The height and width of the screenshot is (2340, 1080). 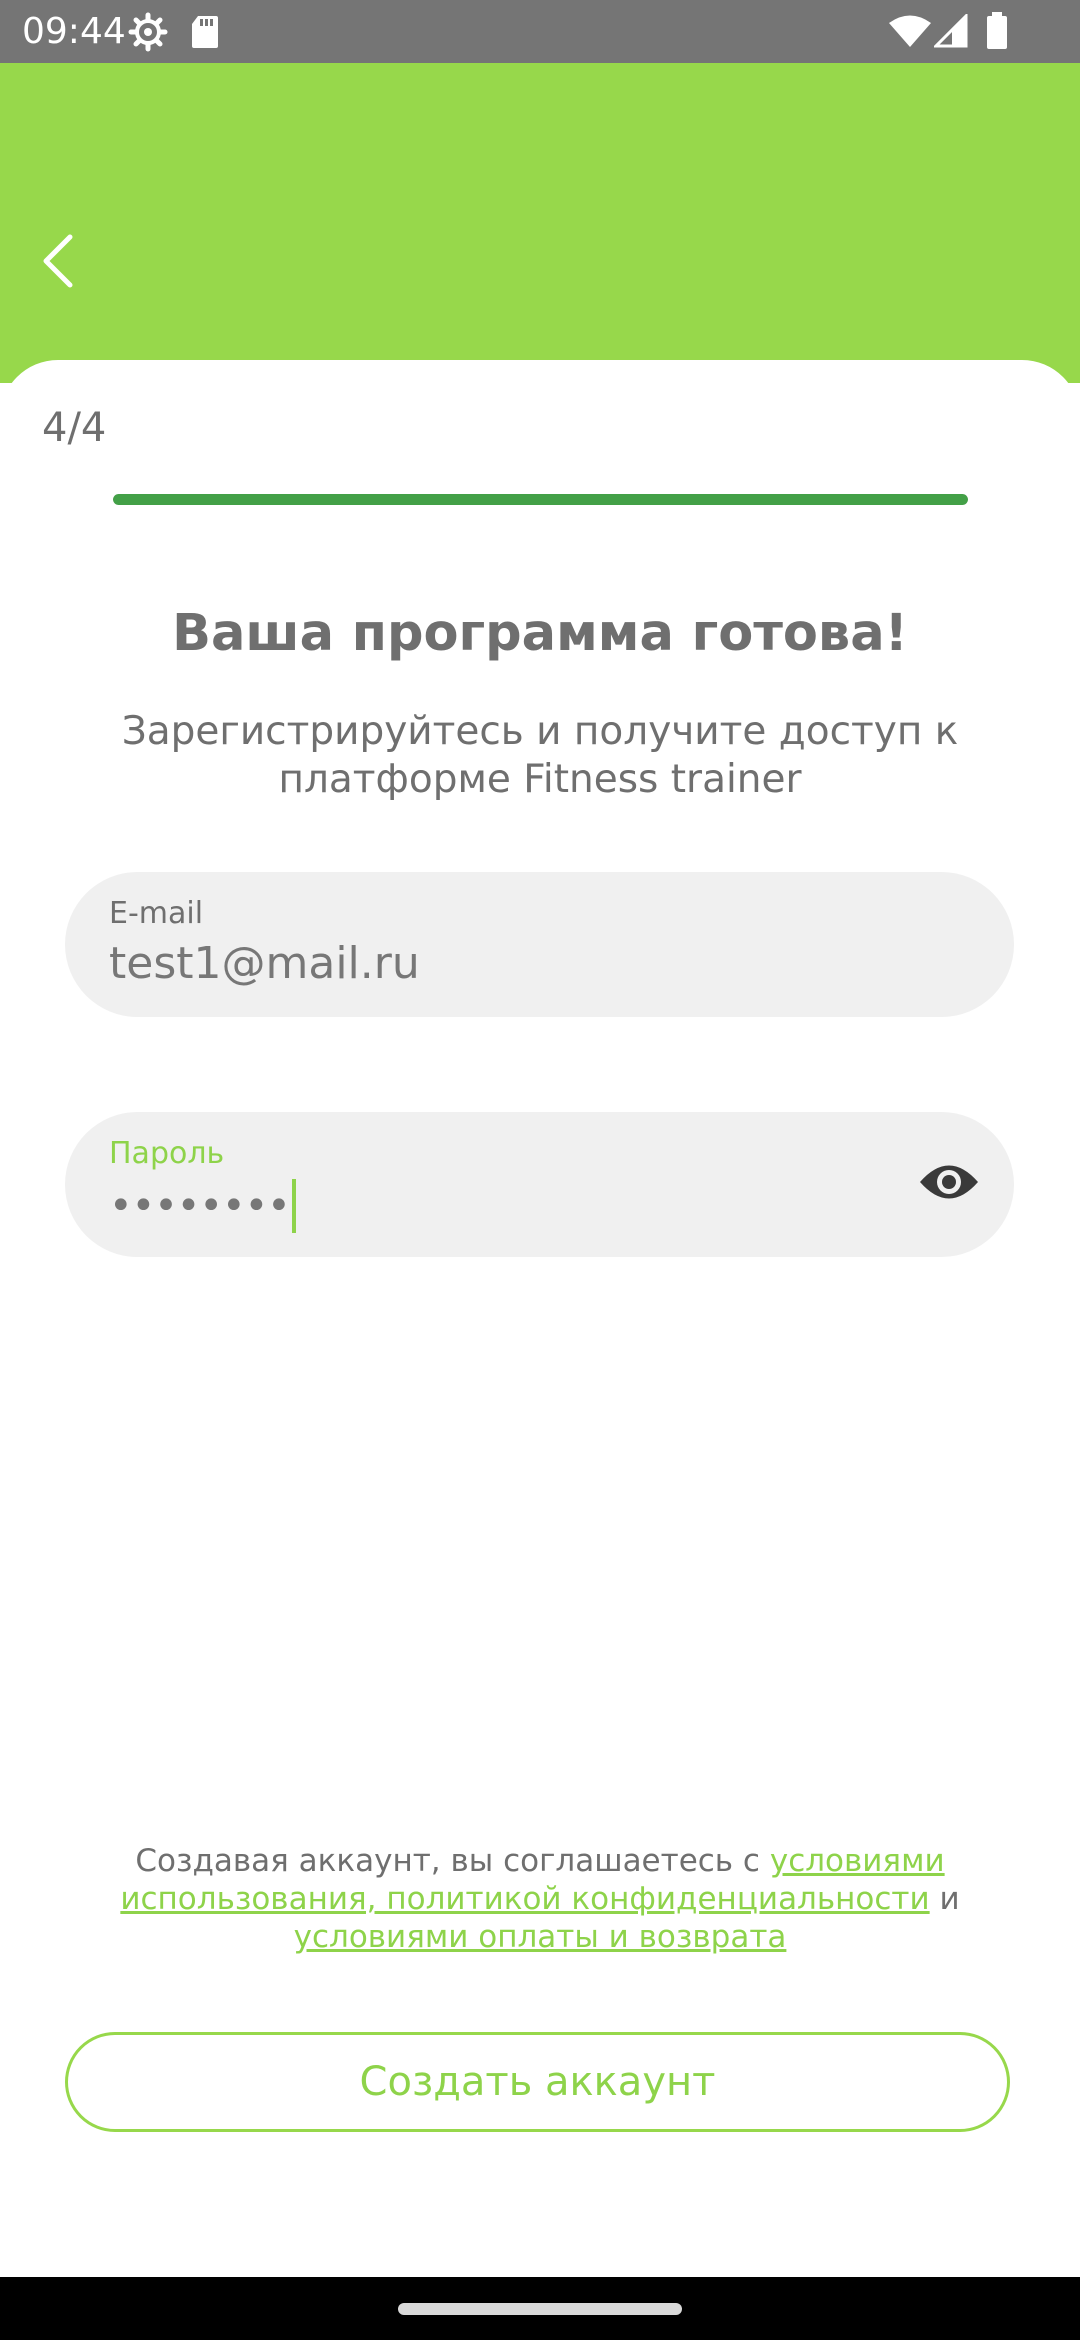 I want to click on signal-icon, so click(x=950, y=32).